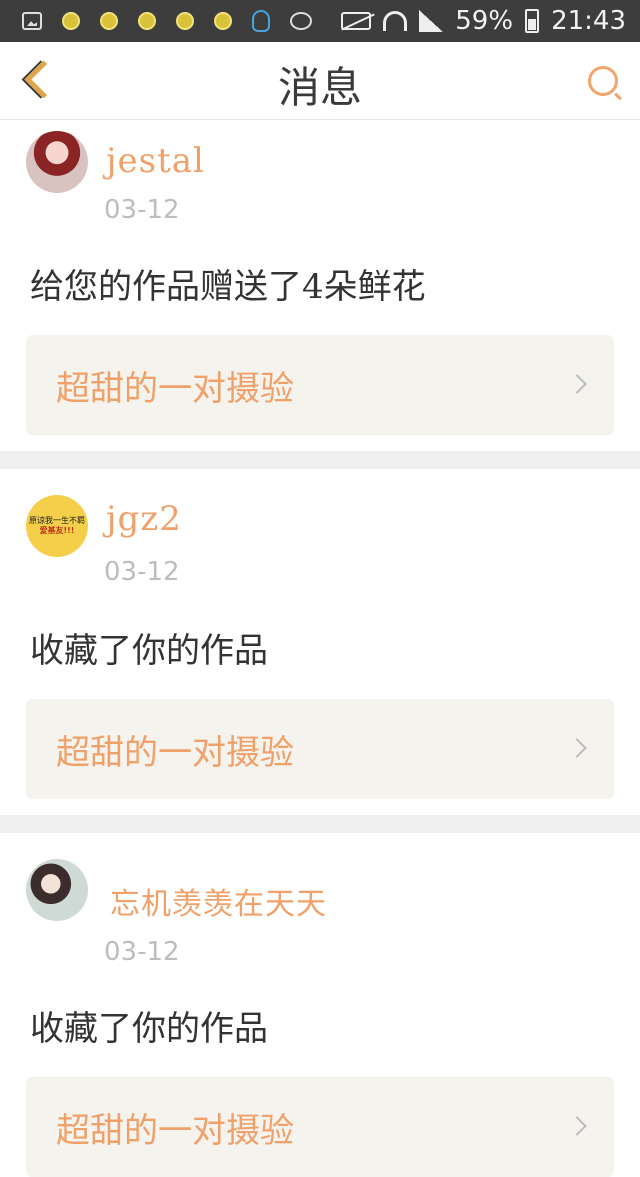 The height and width of the screenshot is (1177, 640). I want to click on wifi-icon, so click(395, 21).